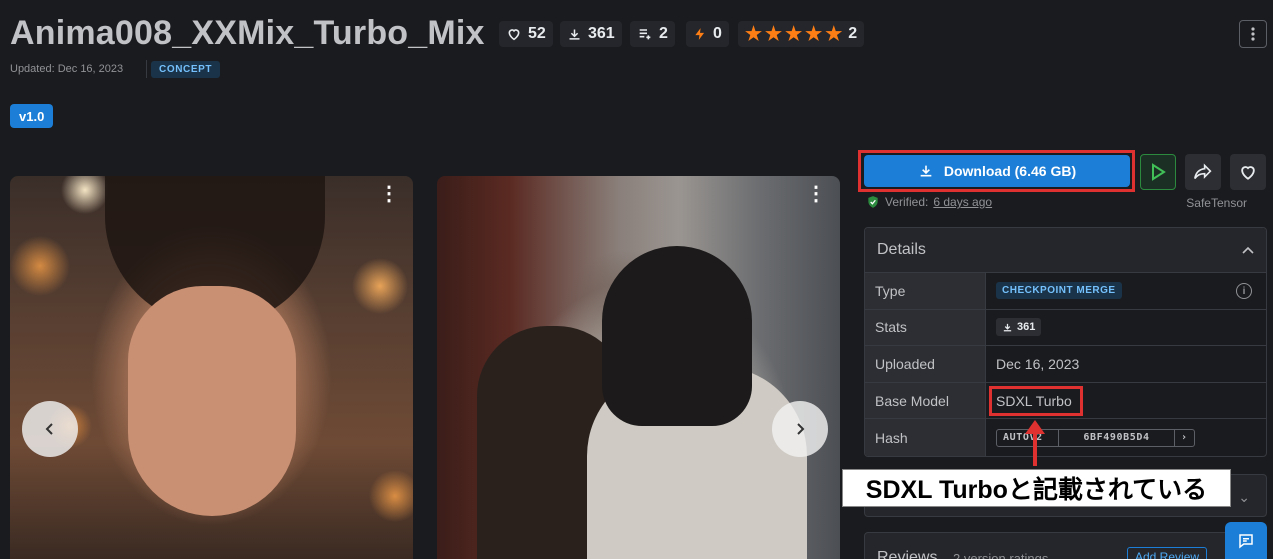 The height and width of the screenshot is (559, 1273). I want to click on verified-time-link: 6 days ago, so click(962, 202).